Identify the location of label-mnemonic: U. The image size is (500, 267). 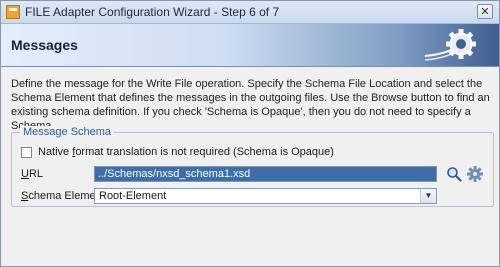
(25, 174).